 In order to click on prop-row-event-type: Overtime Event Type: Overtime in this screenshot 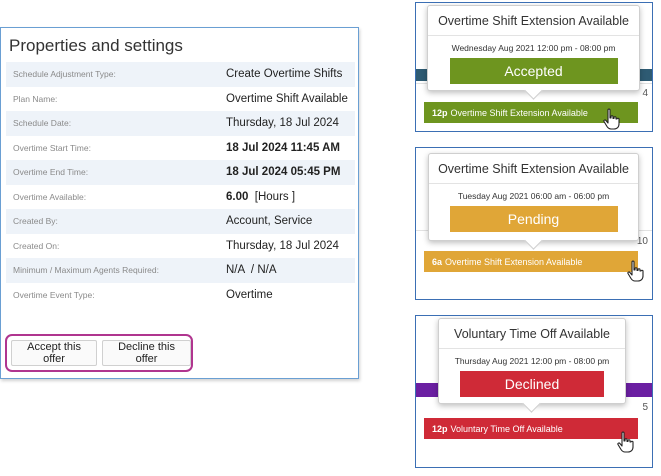, I will do `click(180, 295)`.